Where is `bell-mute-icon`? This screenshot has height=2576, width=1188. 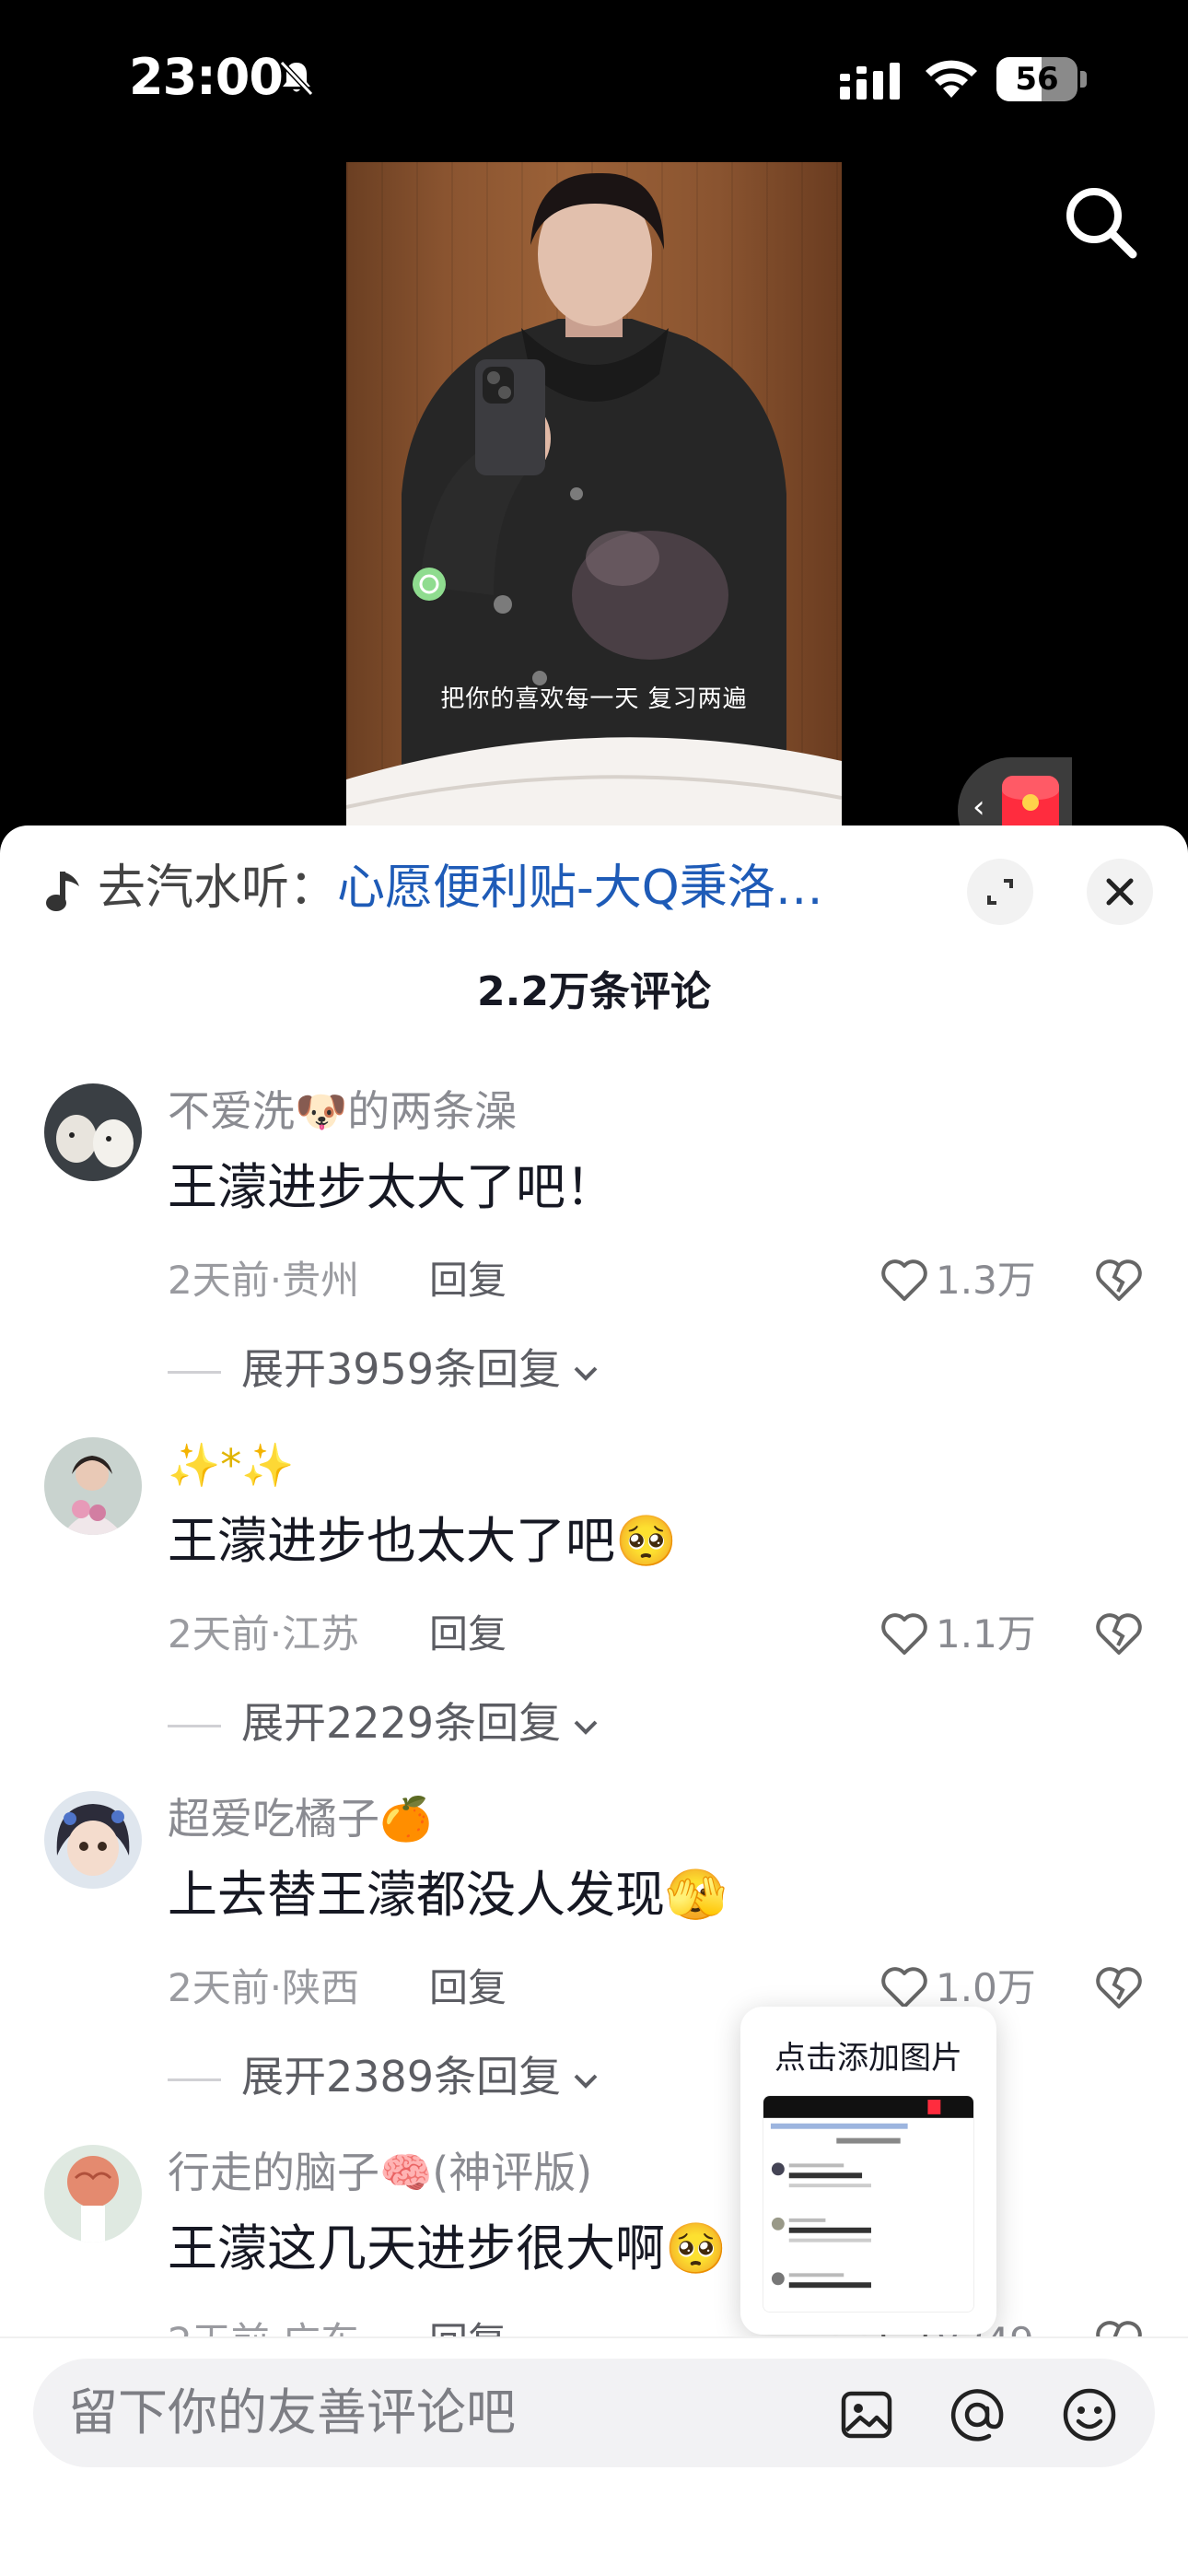
bell-mute-icon is located at coordinates (296, 78).